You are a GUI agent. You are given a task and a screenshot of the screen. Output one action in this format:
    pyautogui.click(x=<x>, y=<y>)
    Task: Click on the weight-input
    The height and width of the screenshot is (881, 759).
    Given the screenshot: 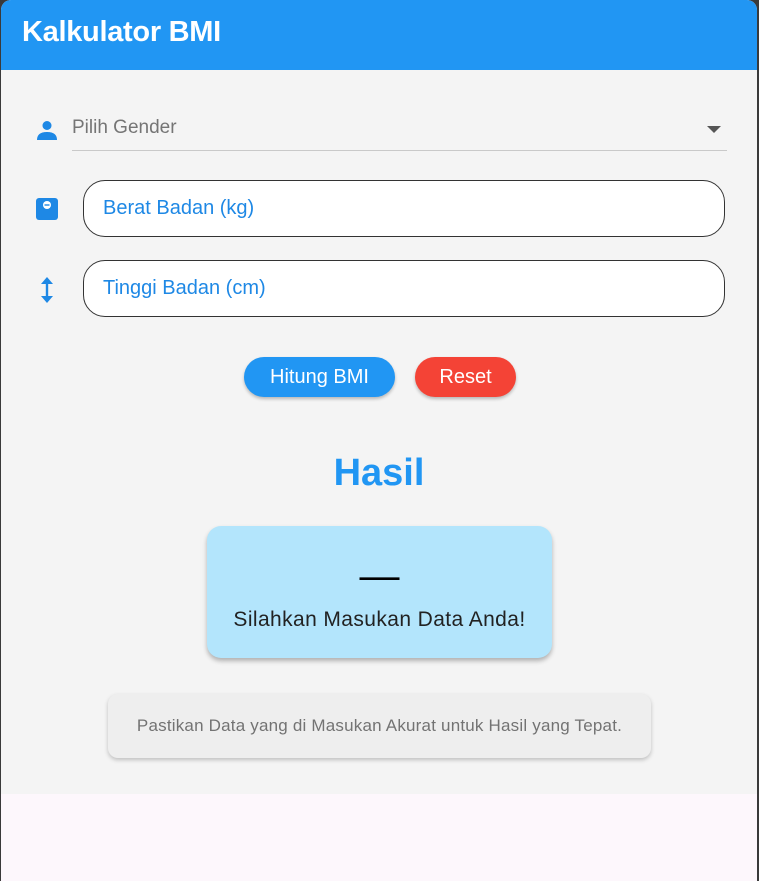 What is the action you would take?
    pyautogui.click(x=403, y=208)
    